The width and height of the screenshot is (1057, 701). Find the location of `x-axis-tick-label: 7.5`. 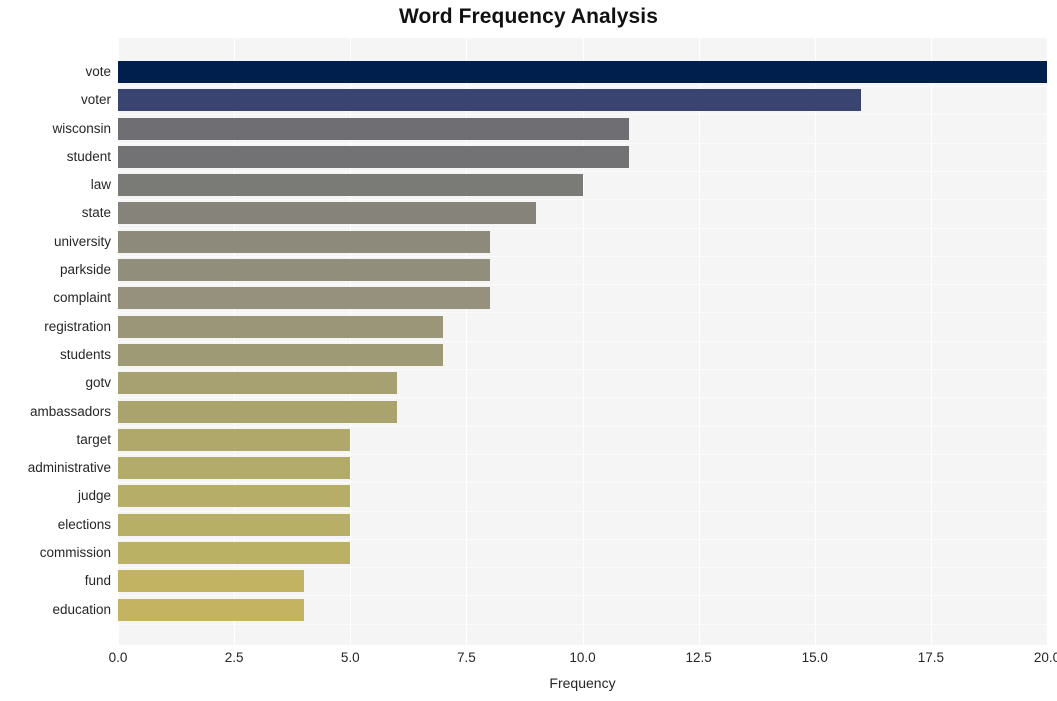

x-axis-tick-label: 7.5 is located at coordinates (466, 657).